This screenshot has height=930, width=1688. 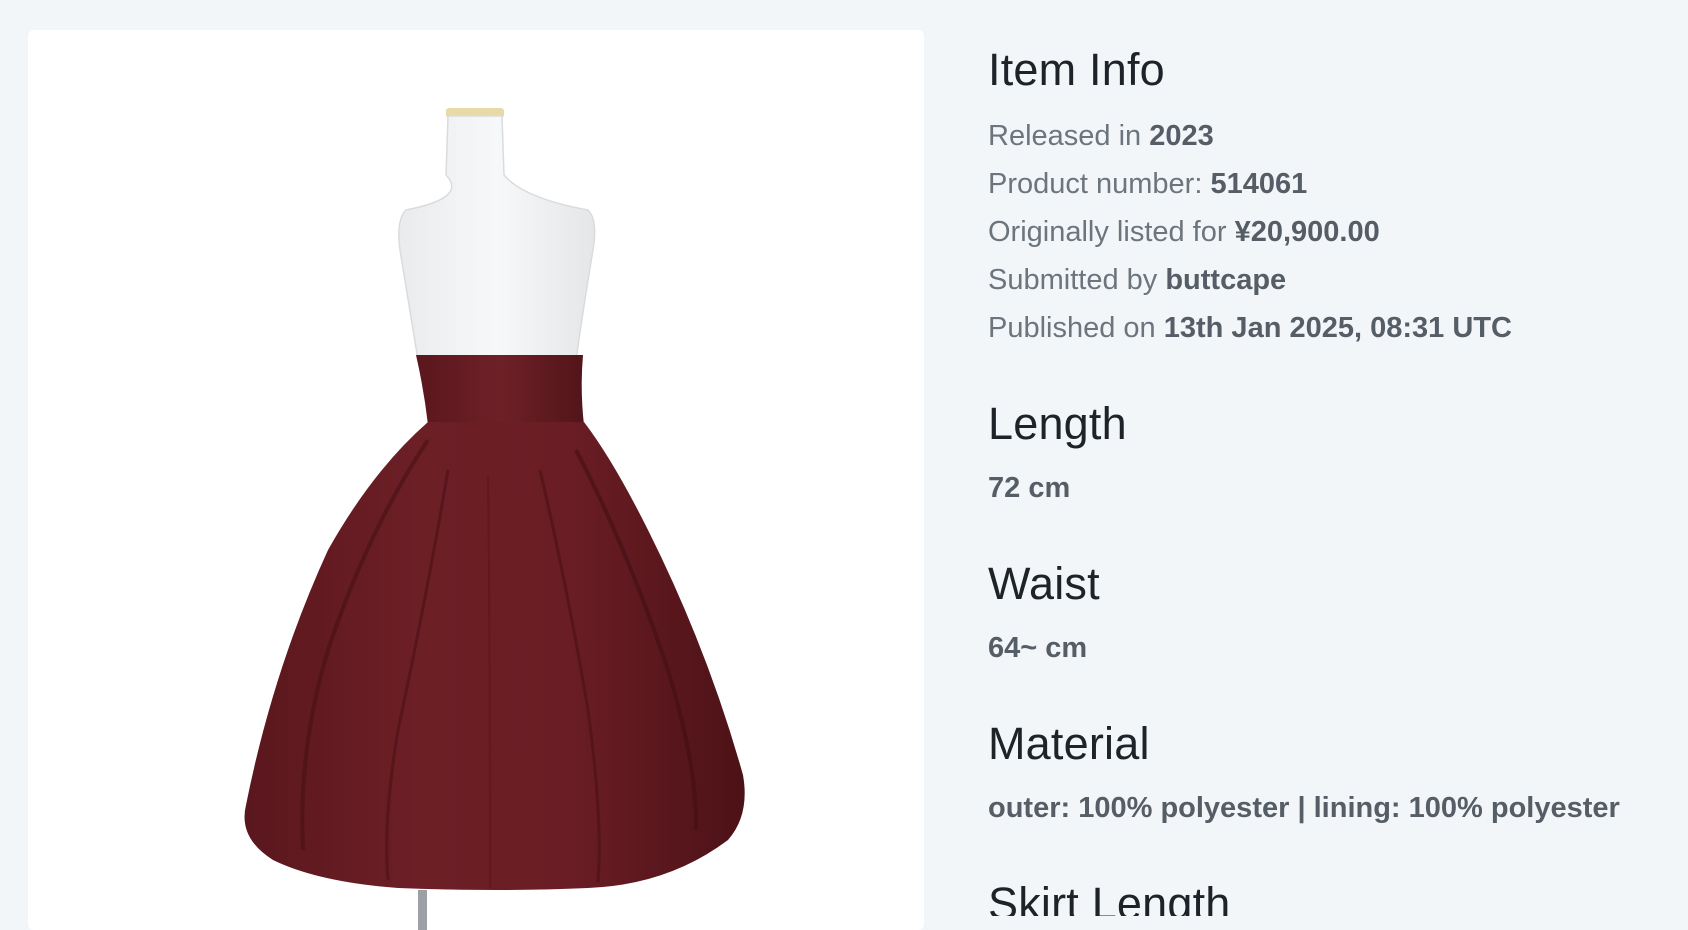 What do you see at coordinates (1038, 648) in the screenshot?
I see `waist-value: 64~ cm` at bounding box center [1038, 648].